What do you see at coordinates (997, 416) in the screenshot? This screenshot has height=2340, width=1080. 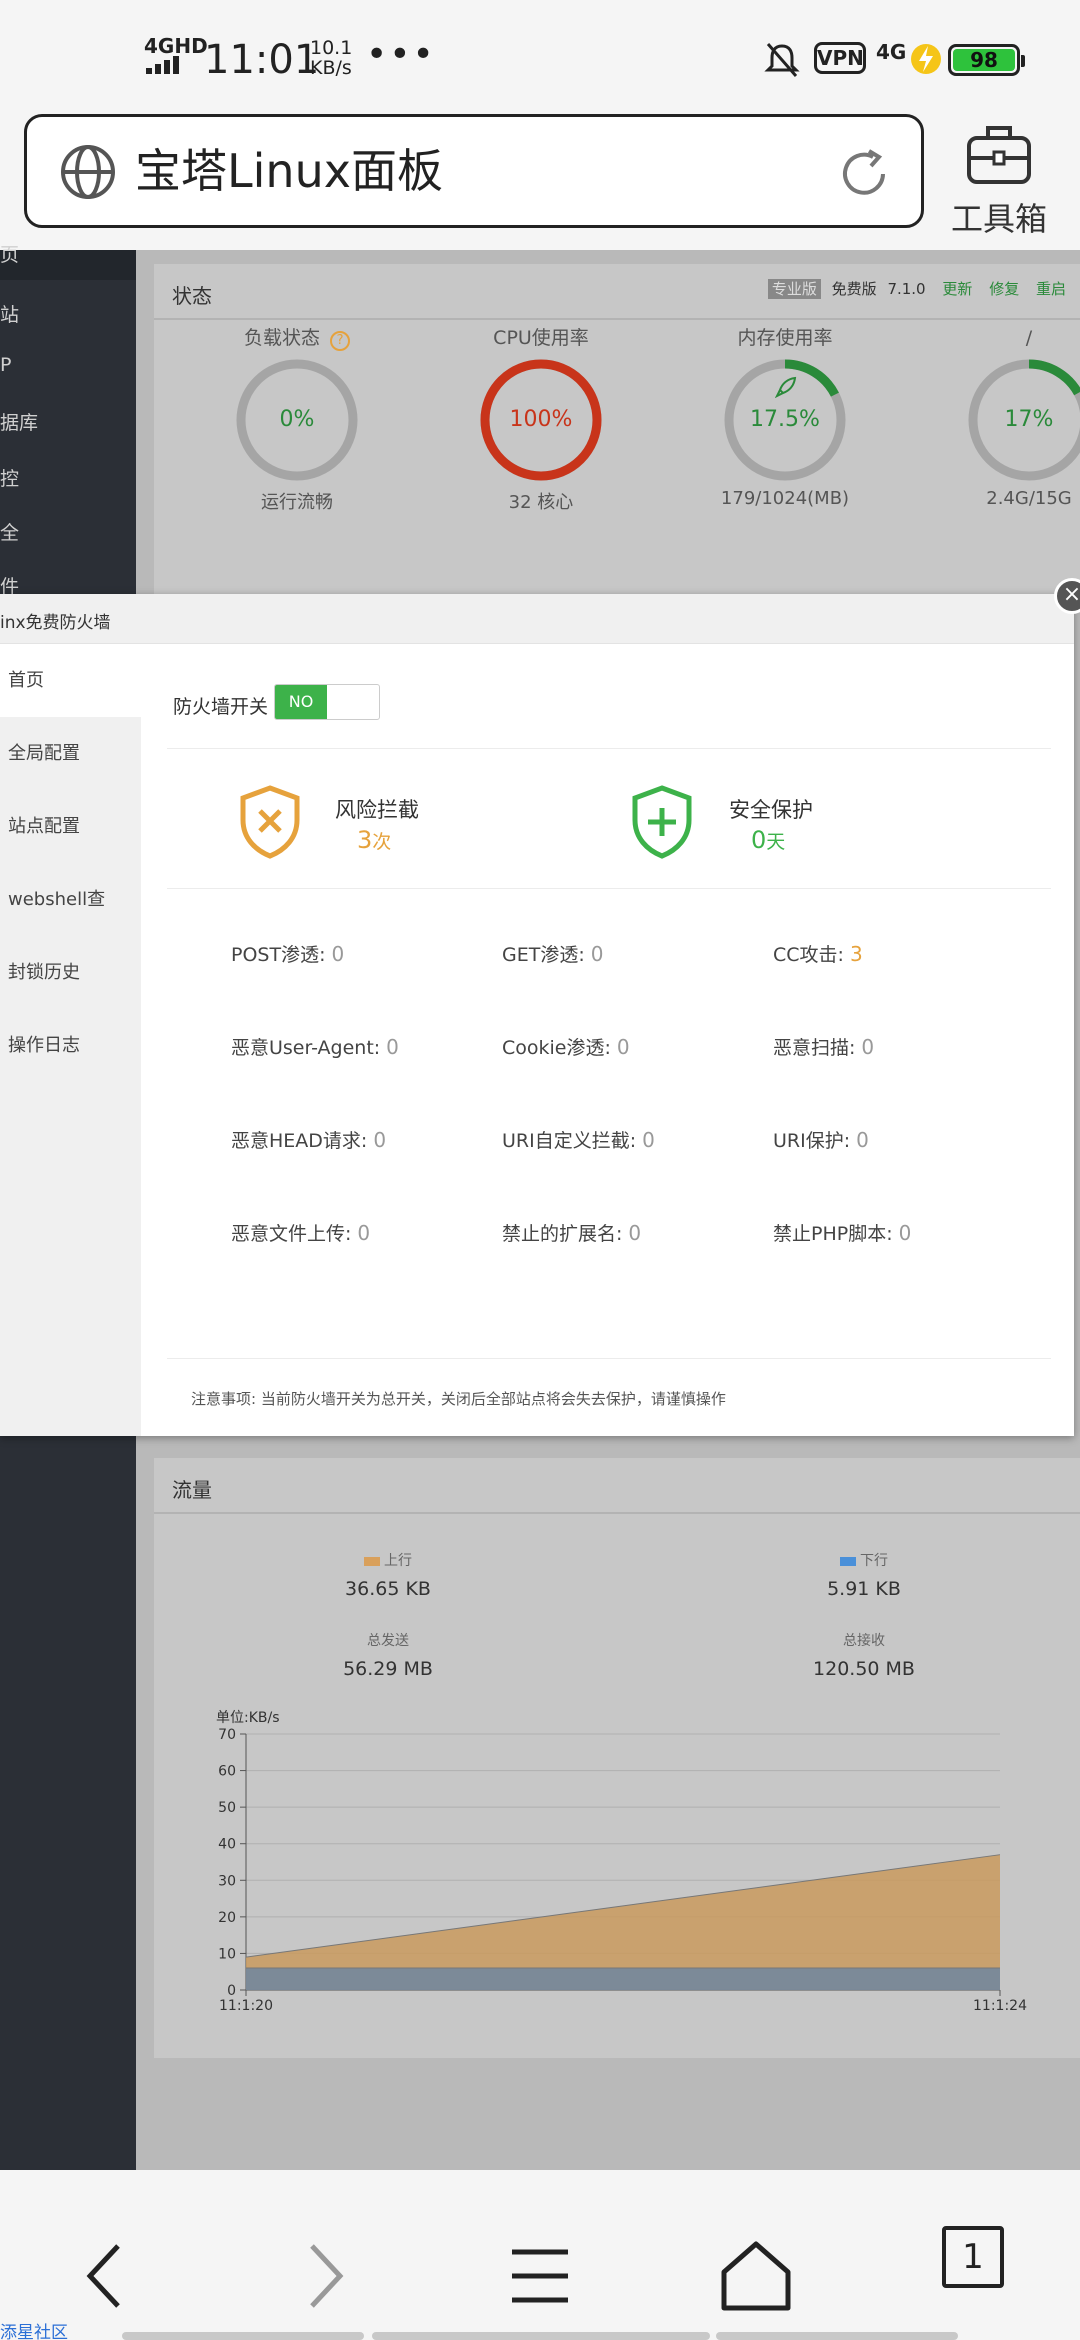 I see `gauge-disk: / 17% 2.4G/15G` at bounding box center [997, 416].